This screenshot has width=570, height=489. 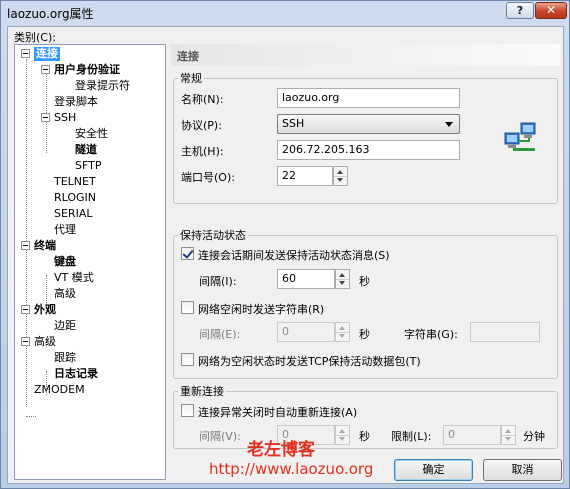 What do you see at coordinates (294, 255) in the screenshot?
I see `send-keepalive-label: 连接会话期间发送保持活动状态消息(S)` at bounding box center [294, 255].